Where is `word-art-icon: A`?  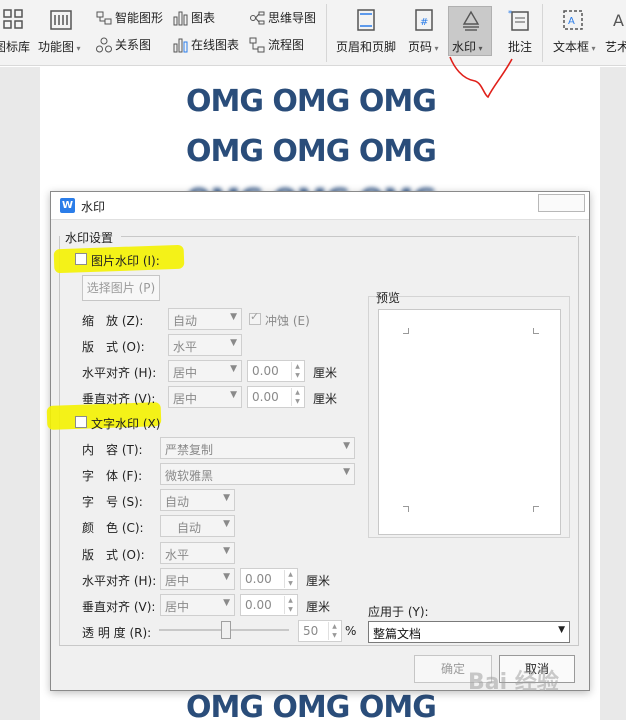
word-art-icon: A is located at coordinates (618, 20).